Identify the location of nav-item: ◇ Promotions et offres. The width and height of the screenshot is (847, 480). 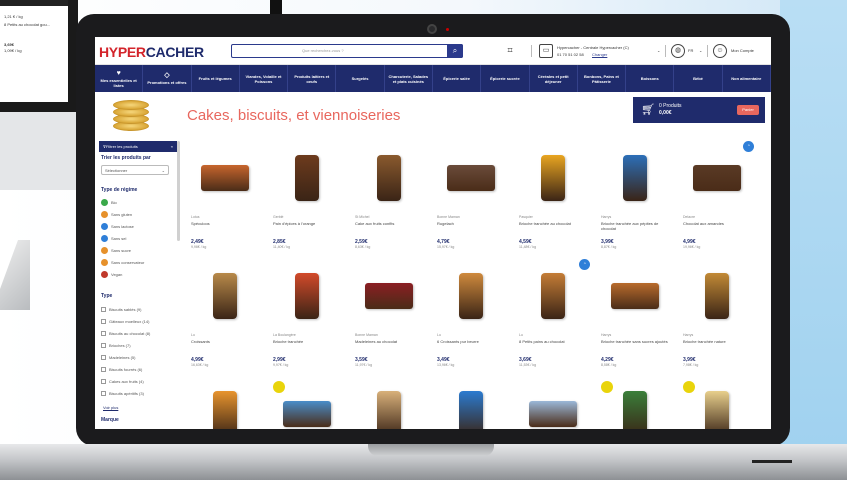
(167, 78).